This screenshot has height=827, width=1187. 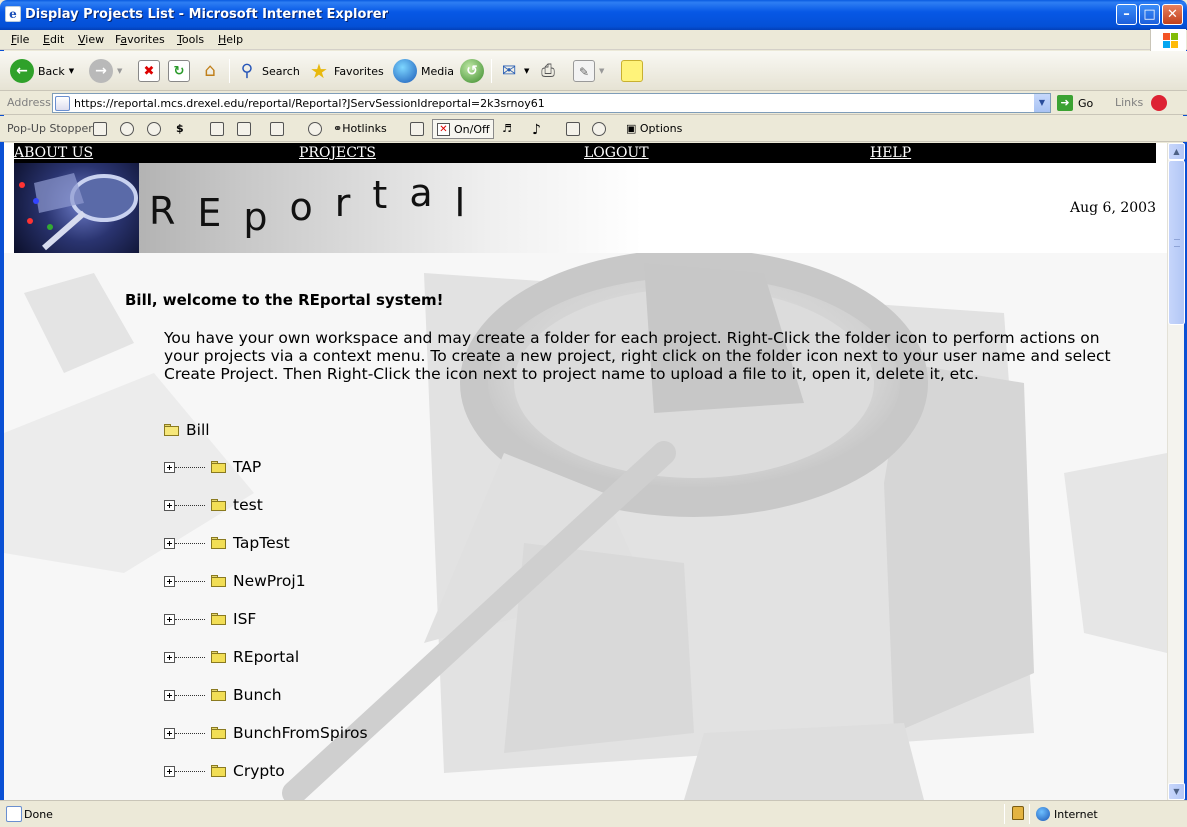 What do you see at coordinates (154, 129) in the screenshot?
I see `smile-icon` at bounding box center [154, 129].